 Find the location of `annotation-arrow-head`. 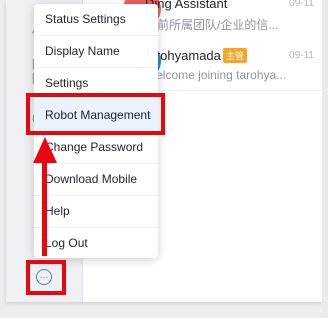

annotation-arrow-head is located at coordinates (45, 150).